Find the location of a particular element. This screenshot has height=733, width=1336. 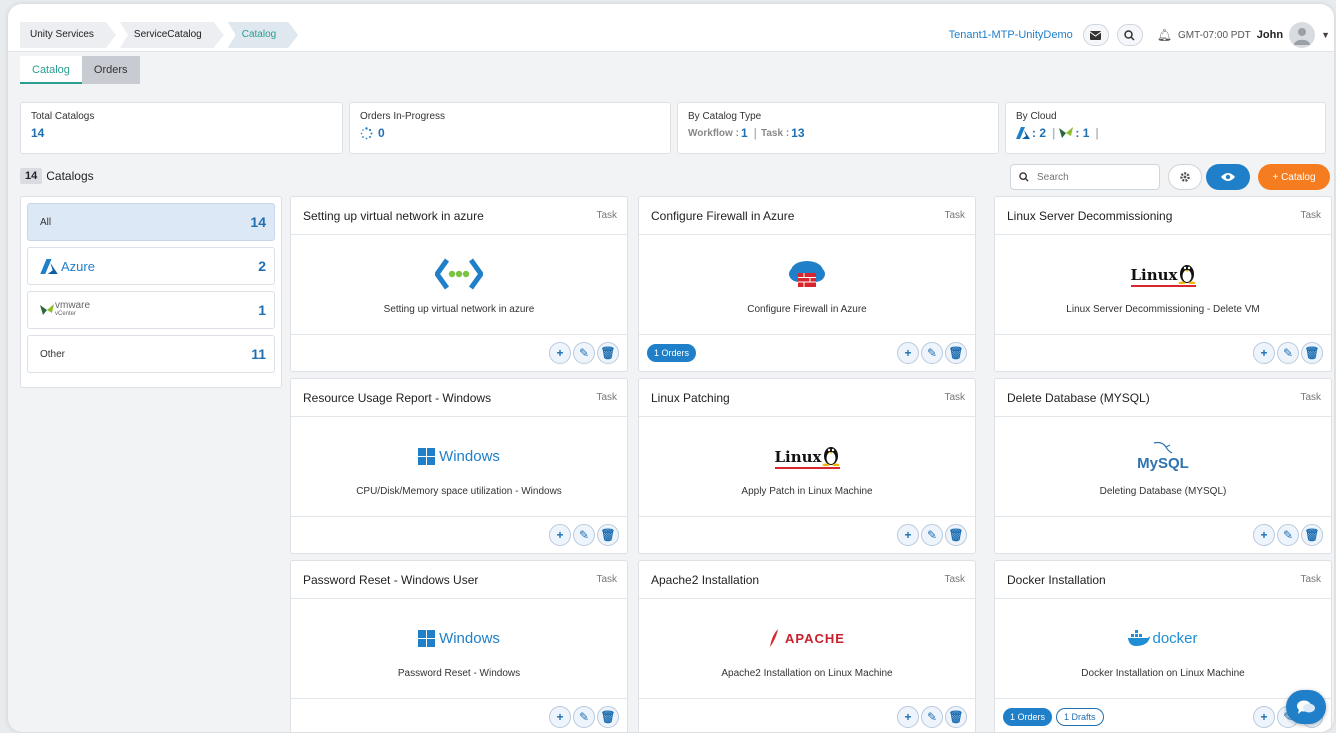

logo-text: Windows is located at coordinates (469, 456).